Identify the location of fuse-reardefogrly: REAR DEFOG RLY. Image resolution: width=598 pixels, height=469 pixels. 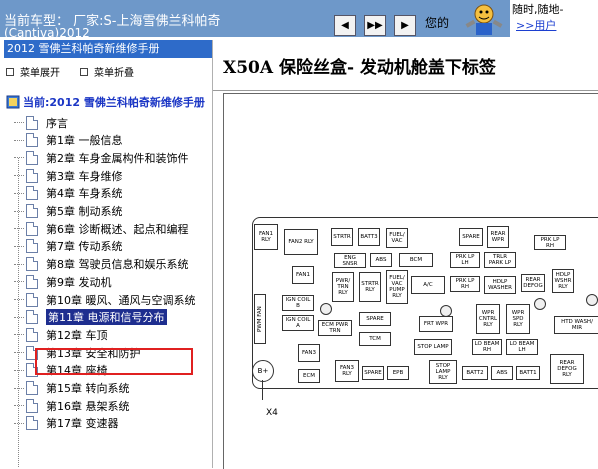
(567, 369).